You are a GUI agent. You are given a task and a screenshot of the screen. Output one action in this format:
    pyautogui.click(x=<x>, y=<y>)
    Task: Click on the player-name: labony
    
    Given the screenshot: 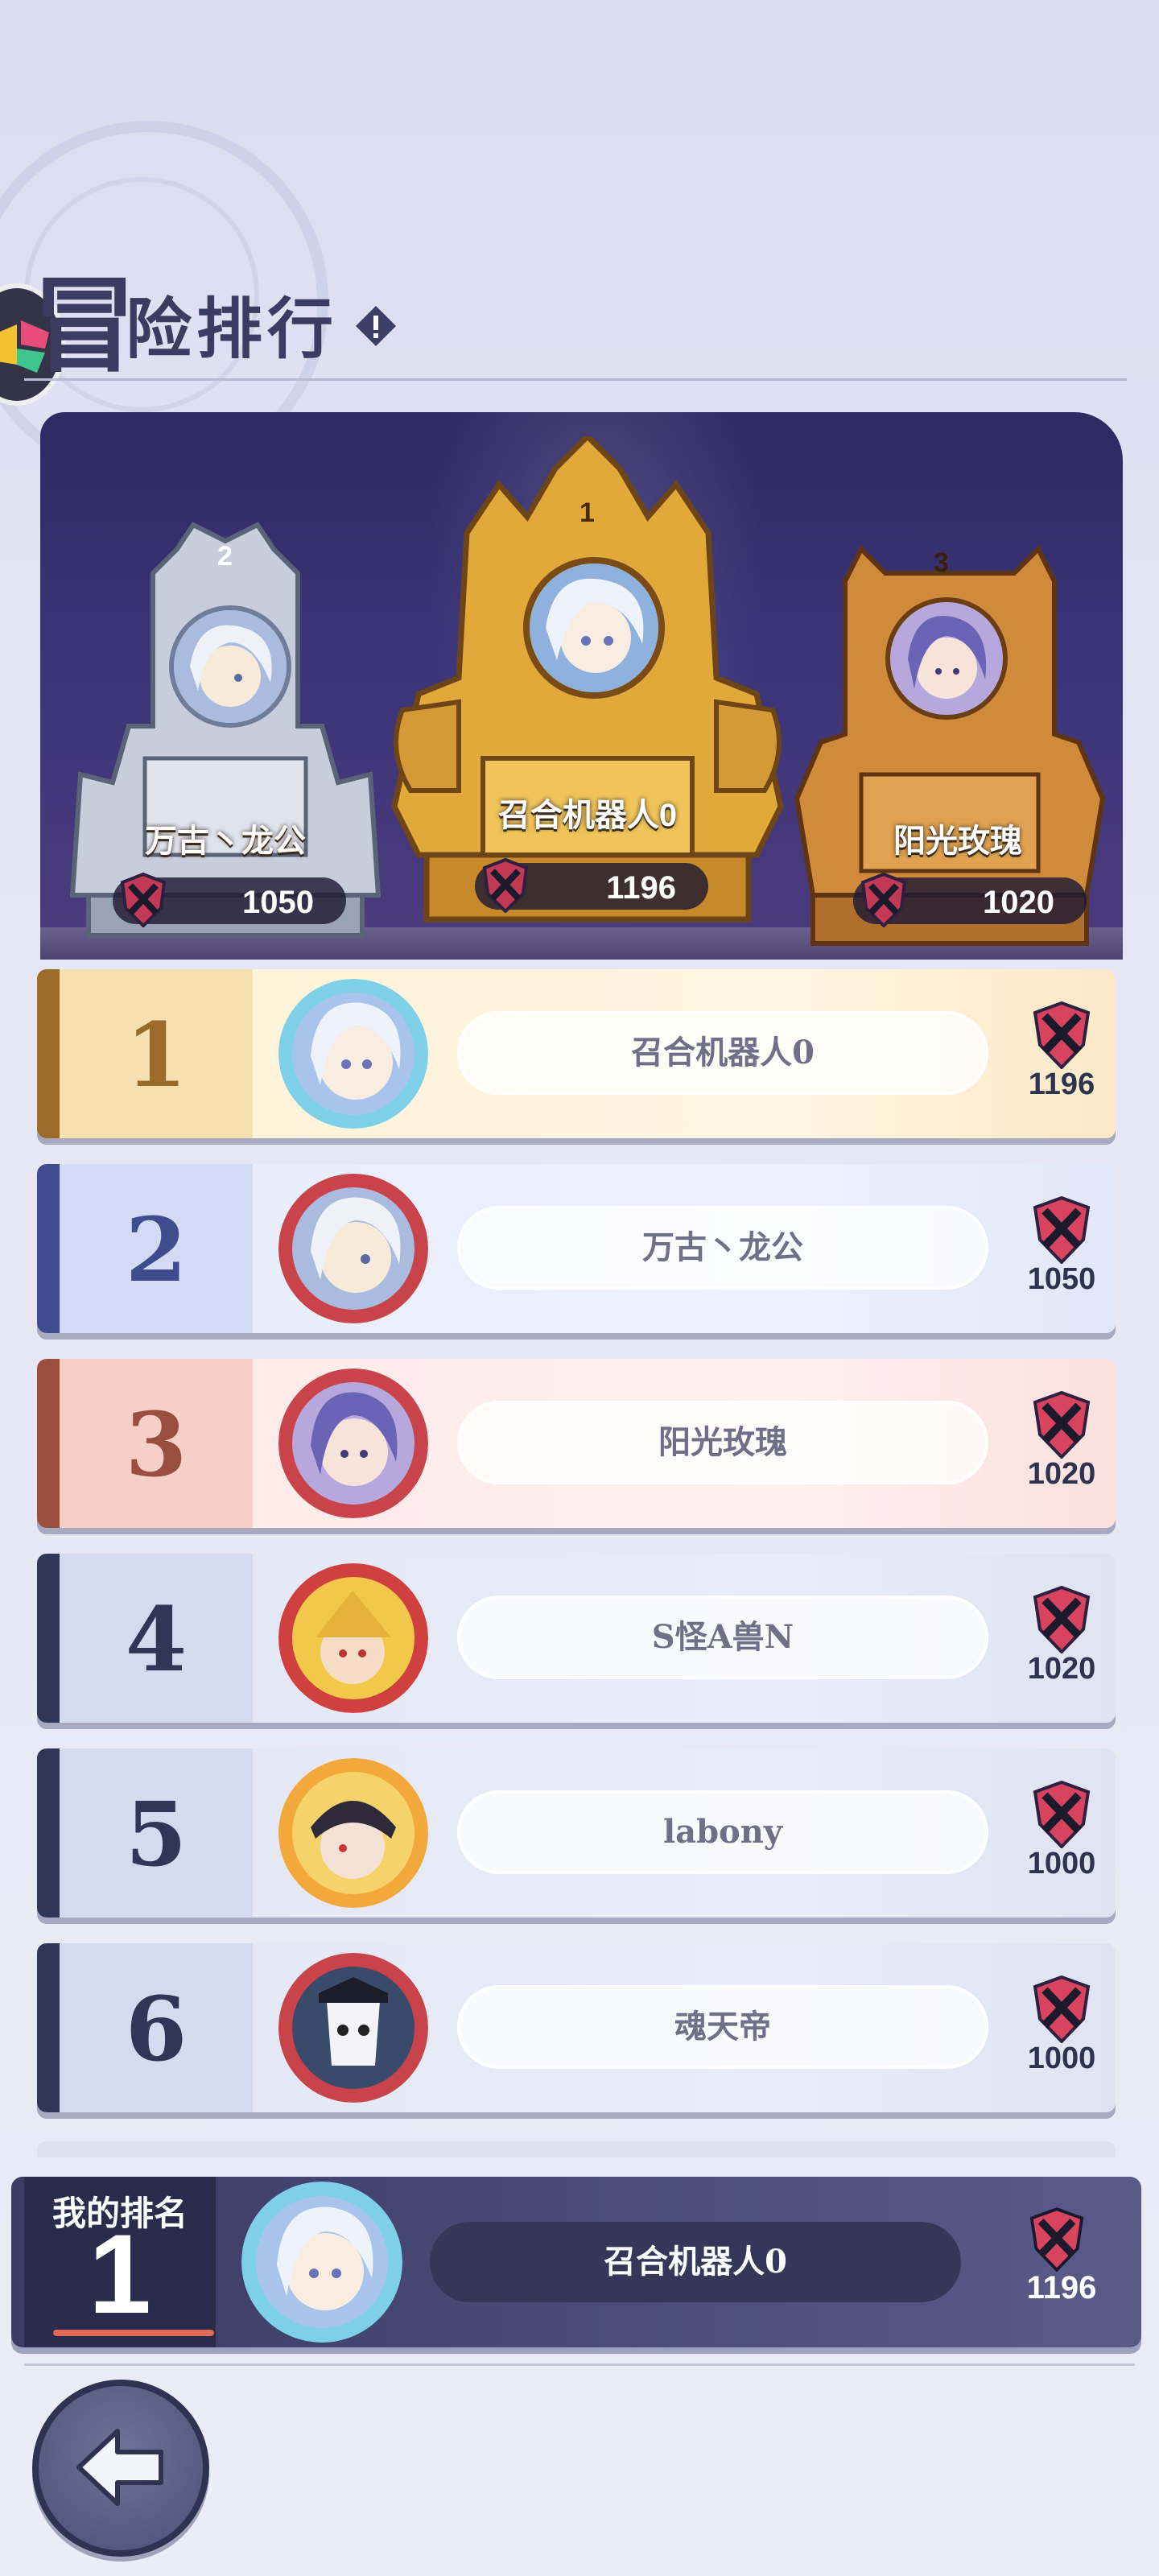 What is the action you would take?
    pyautogui.click(x=722, y=1832)
    